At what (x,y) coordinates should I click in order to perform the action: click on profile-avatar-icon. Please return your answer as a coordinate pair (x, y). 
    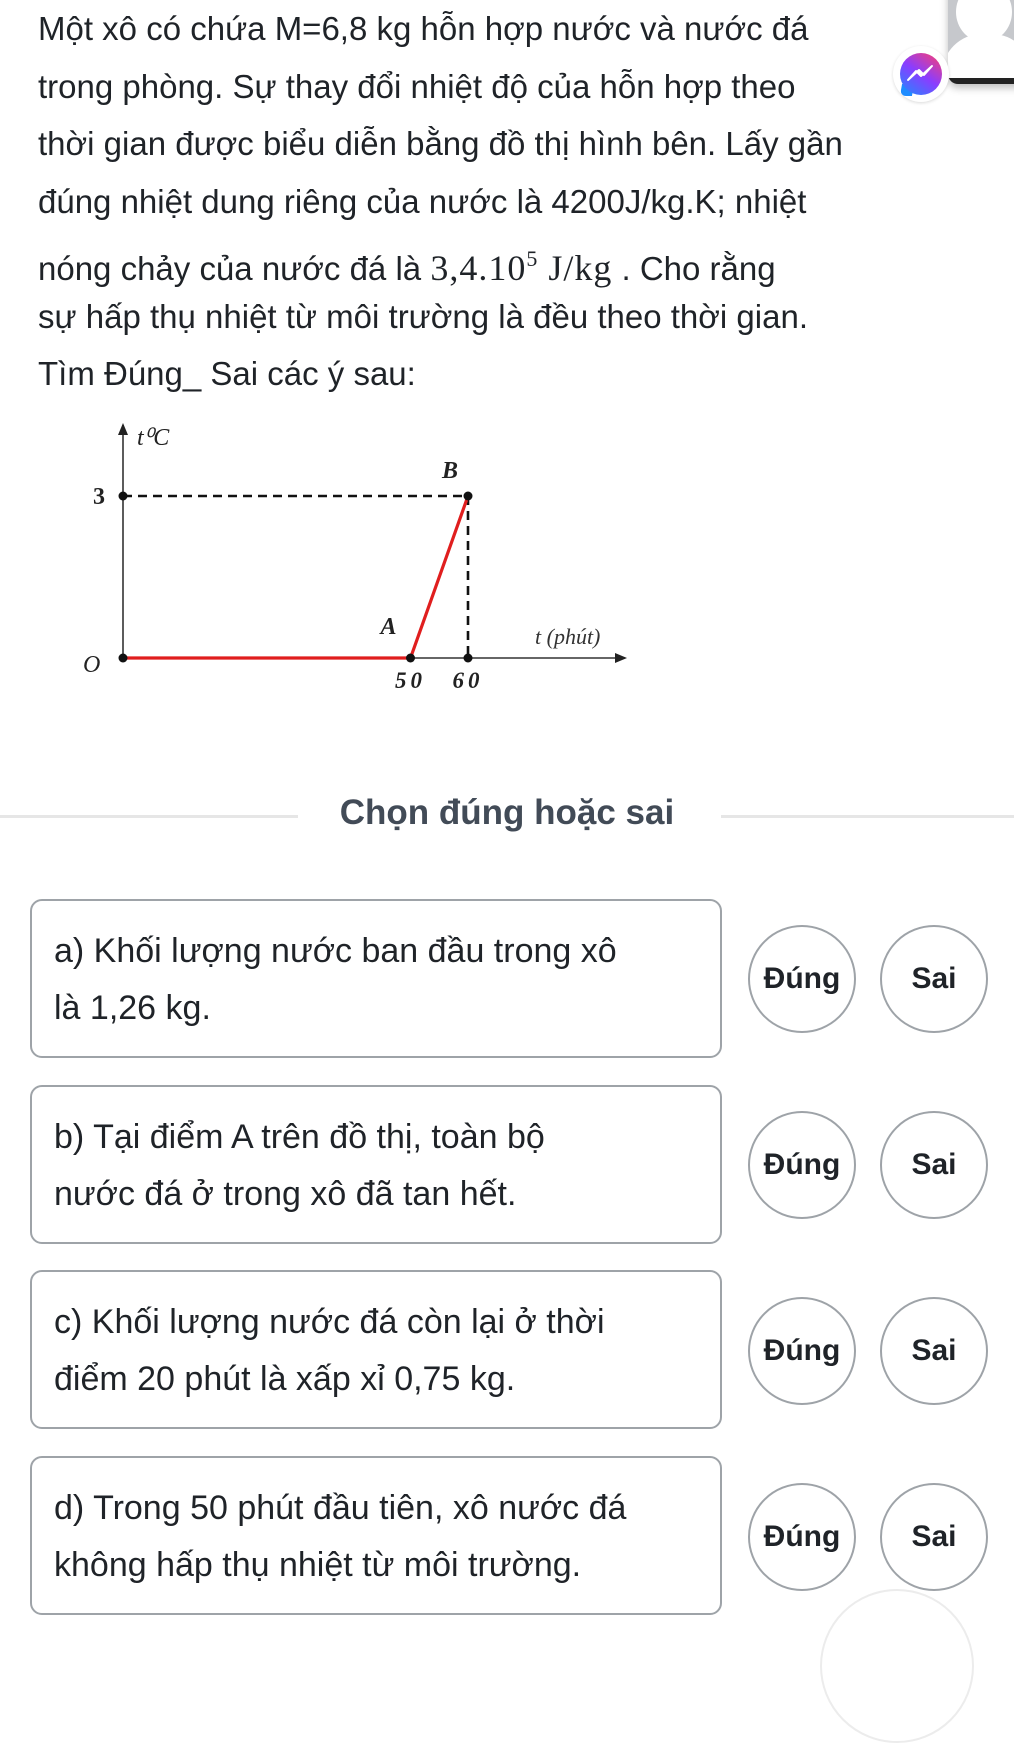
    Looking at the image, I should click on (981, 42).